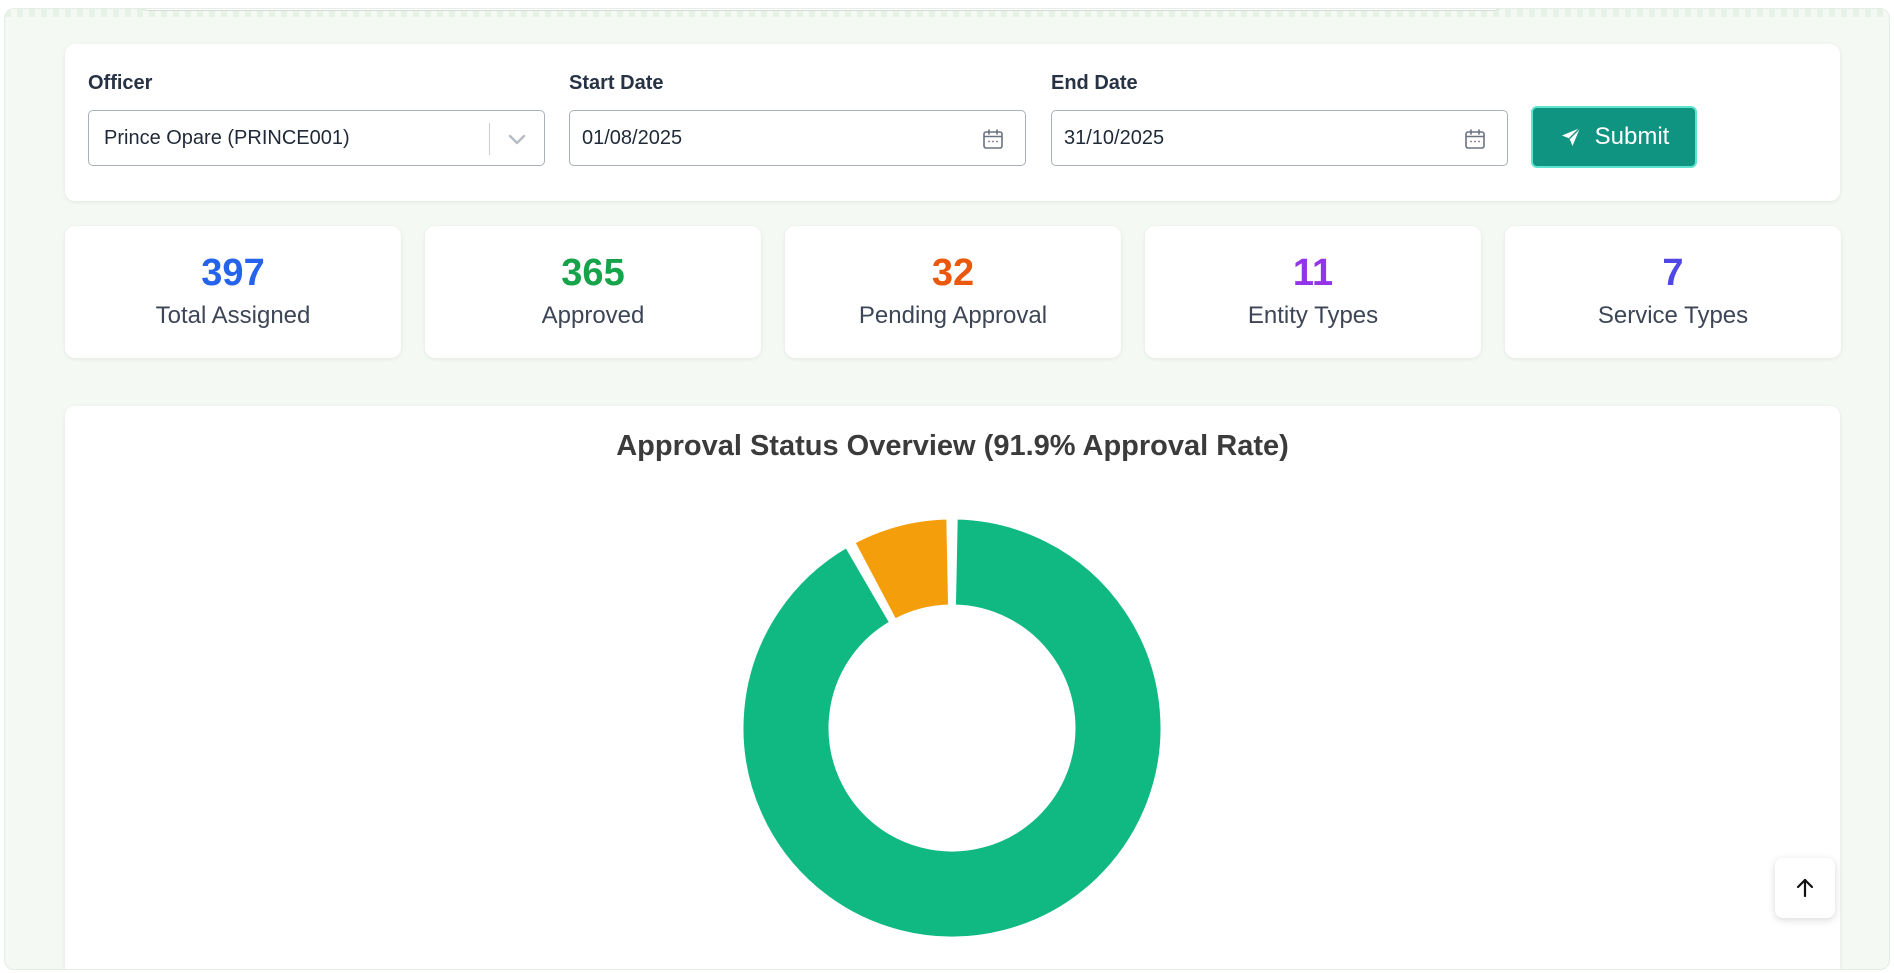  What do you see at coordinates (1313, 273) in the screenshot?
I see `stat-value: 11` at bounding box center [1313, 273].